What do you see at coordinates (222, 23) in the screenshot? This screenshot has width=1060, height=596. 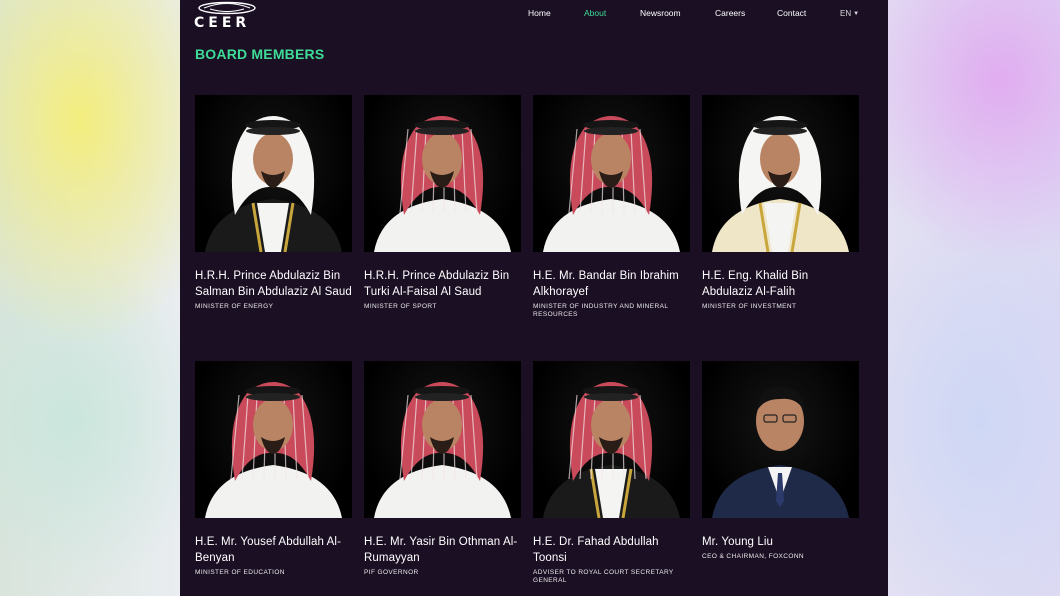 I see `logo-text: CEER` at bounding box center [222, 23].